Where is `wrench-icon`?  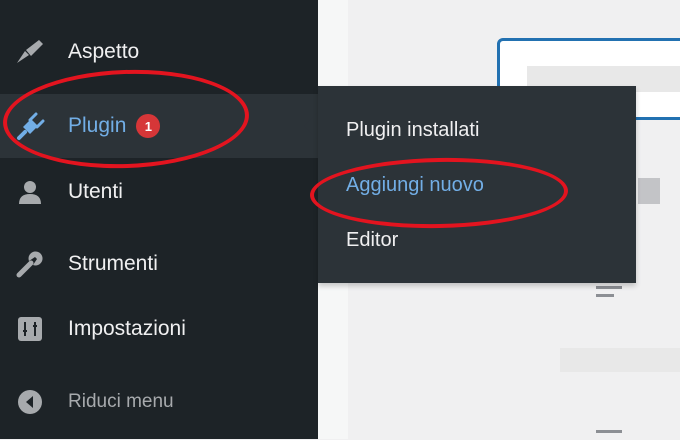 wrench-icon is located at coordinates (30, 264).